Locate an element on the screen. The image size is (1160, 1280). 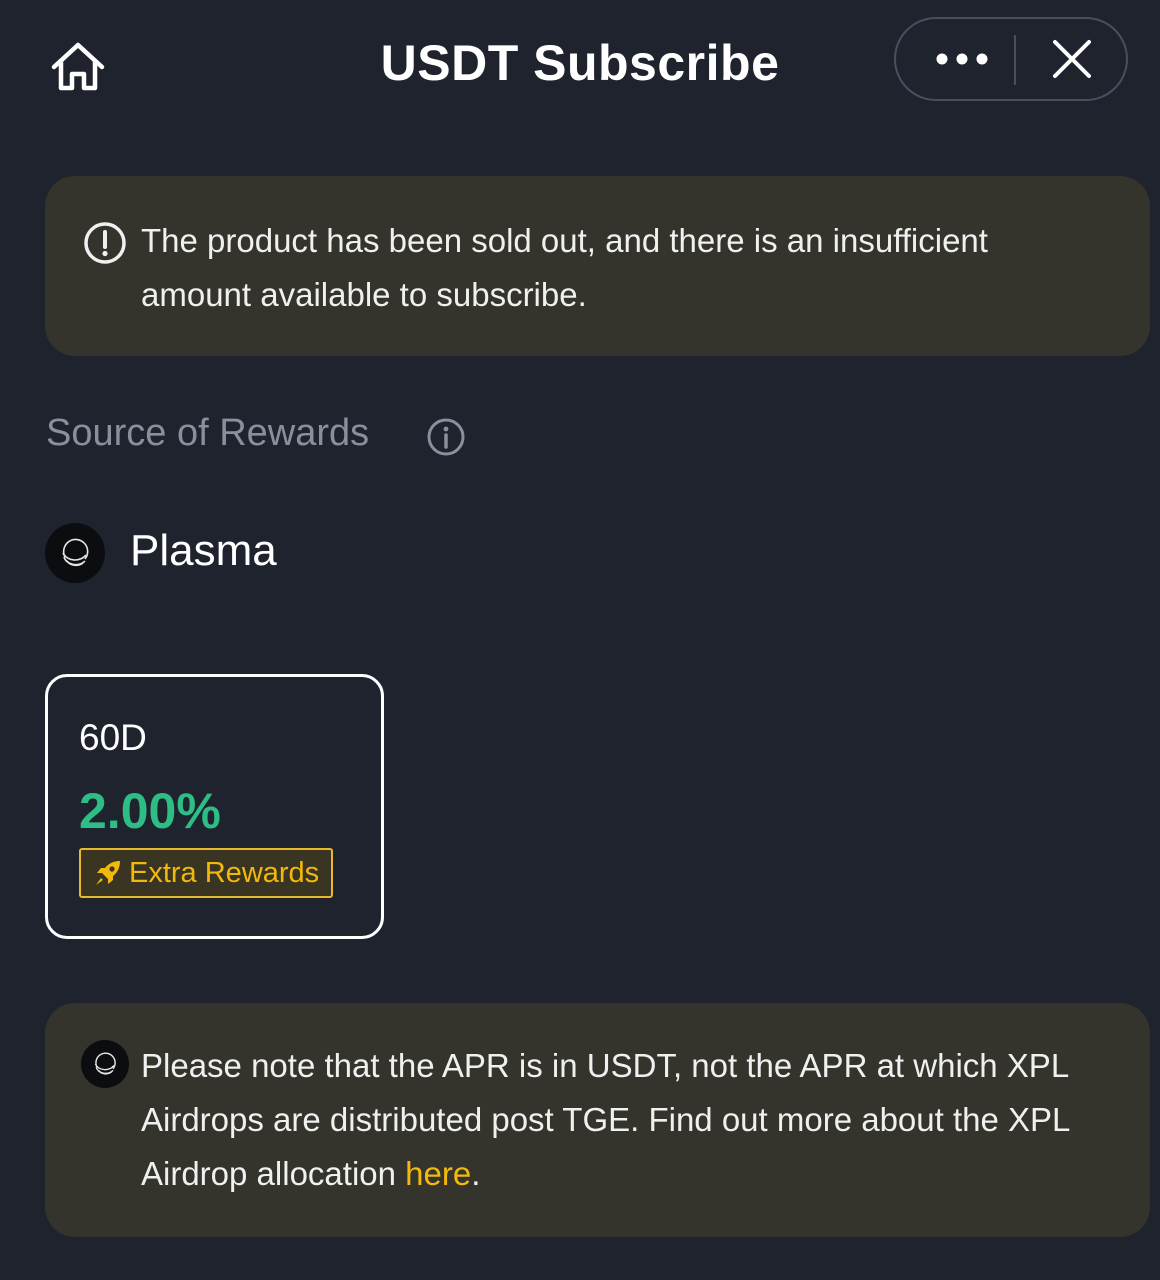
home-icon is located at coordinates (78, 66).